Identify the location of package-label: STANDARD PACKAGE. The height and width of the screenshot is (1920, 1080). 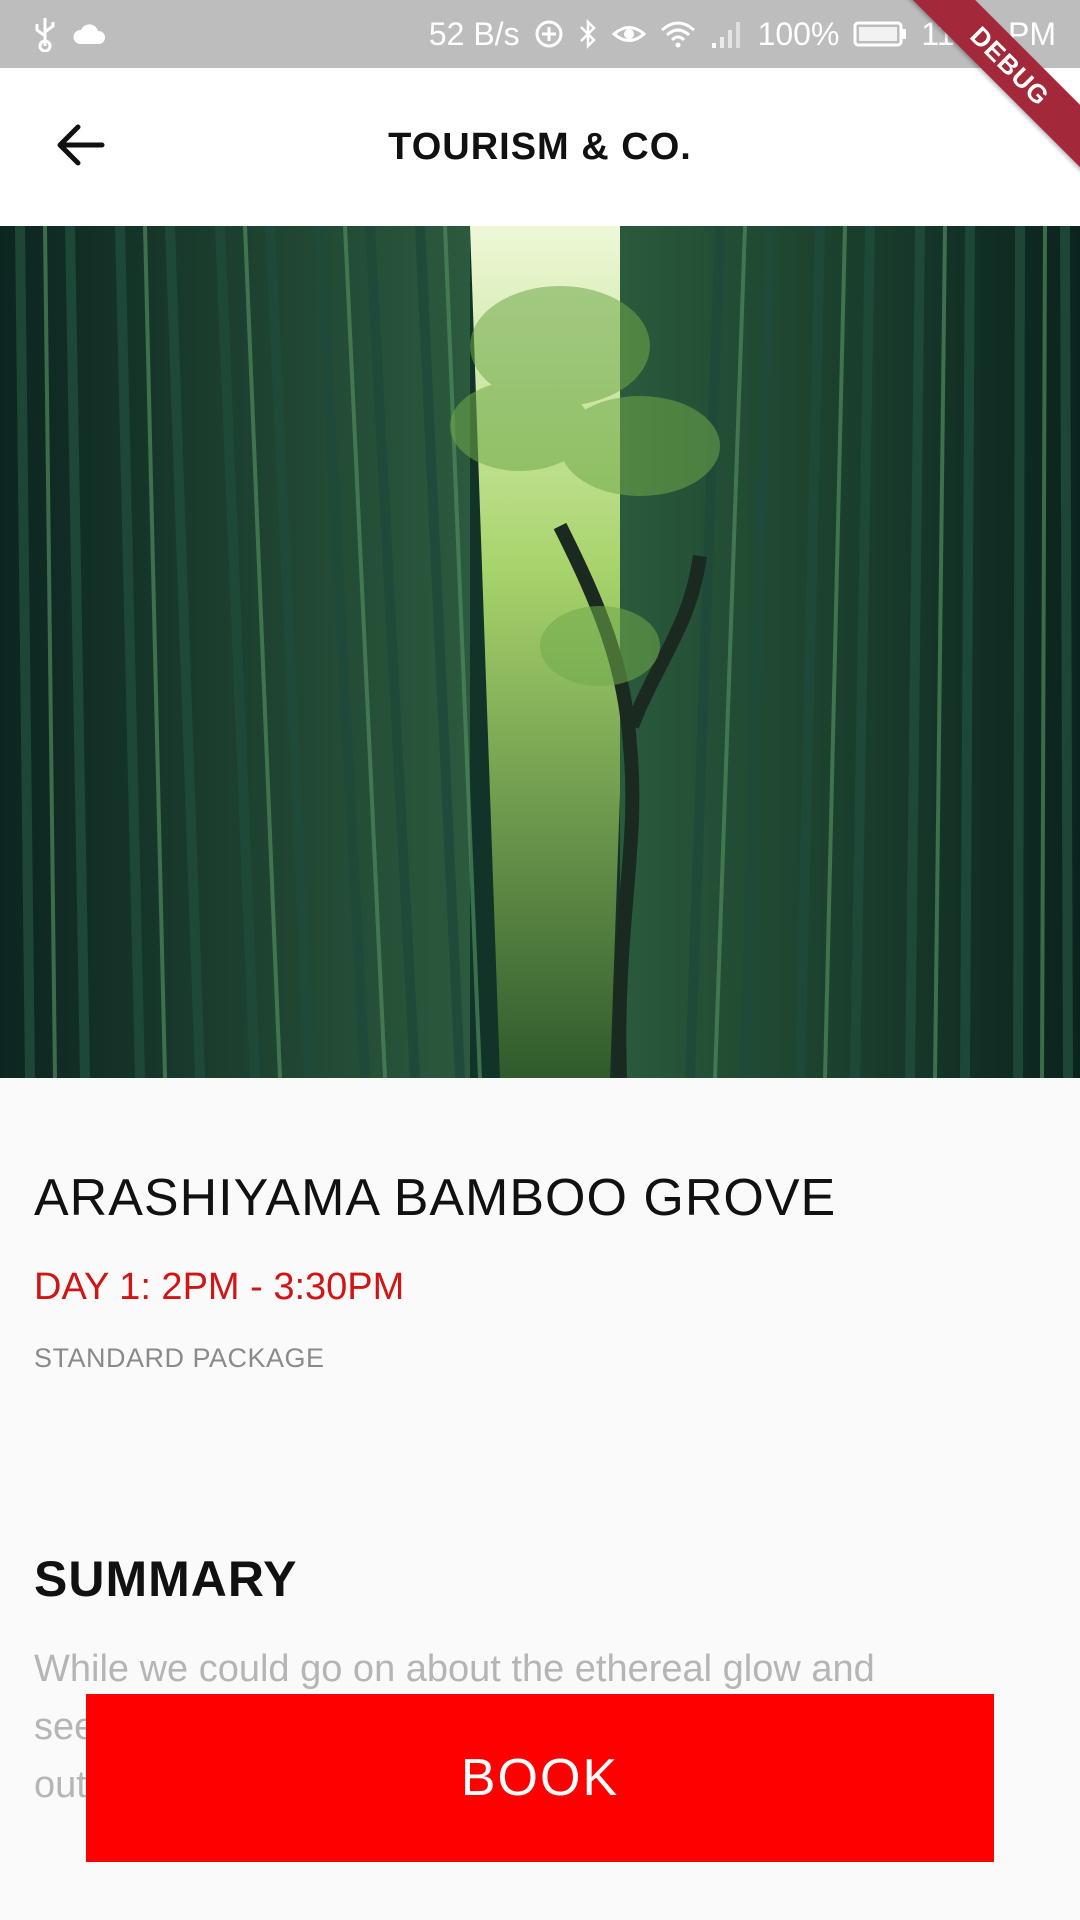
(179, 1358).